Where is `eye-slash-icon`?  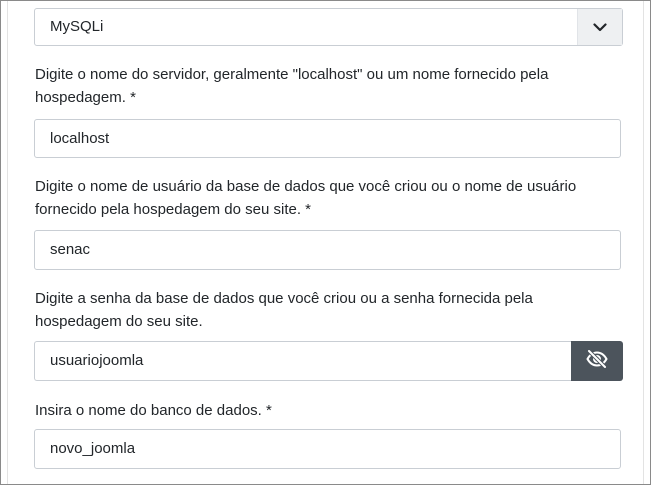 eye-slash-icon is located at coordinates (597, 361).